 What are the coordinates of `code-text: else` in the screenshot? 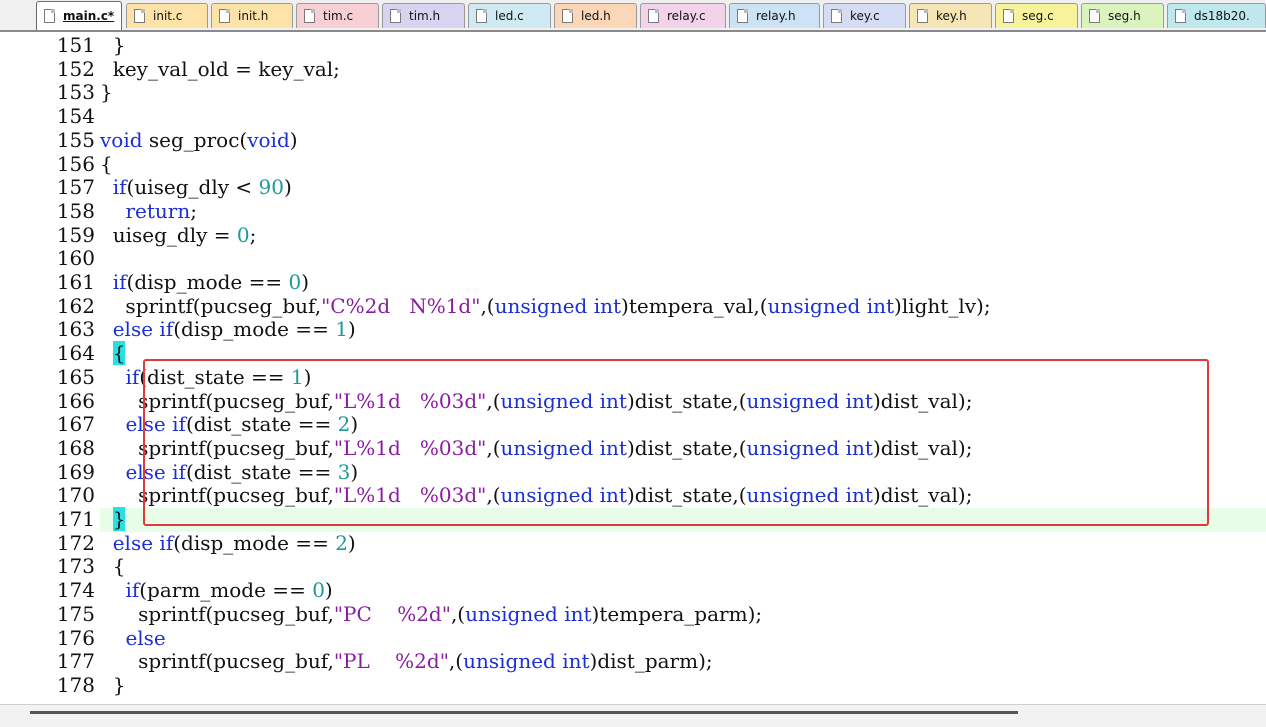 It's located at (132, 638).